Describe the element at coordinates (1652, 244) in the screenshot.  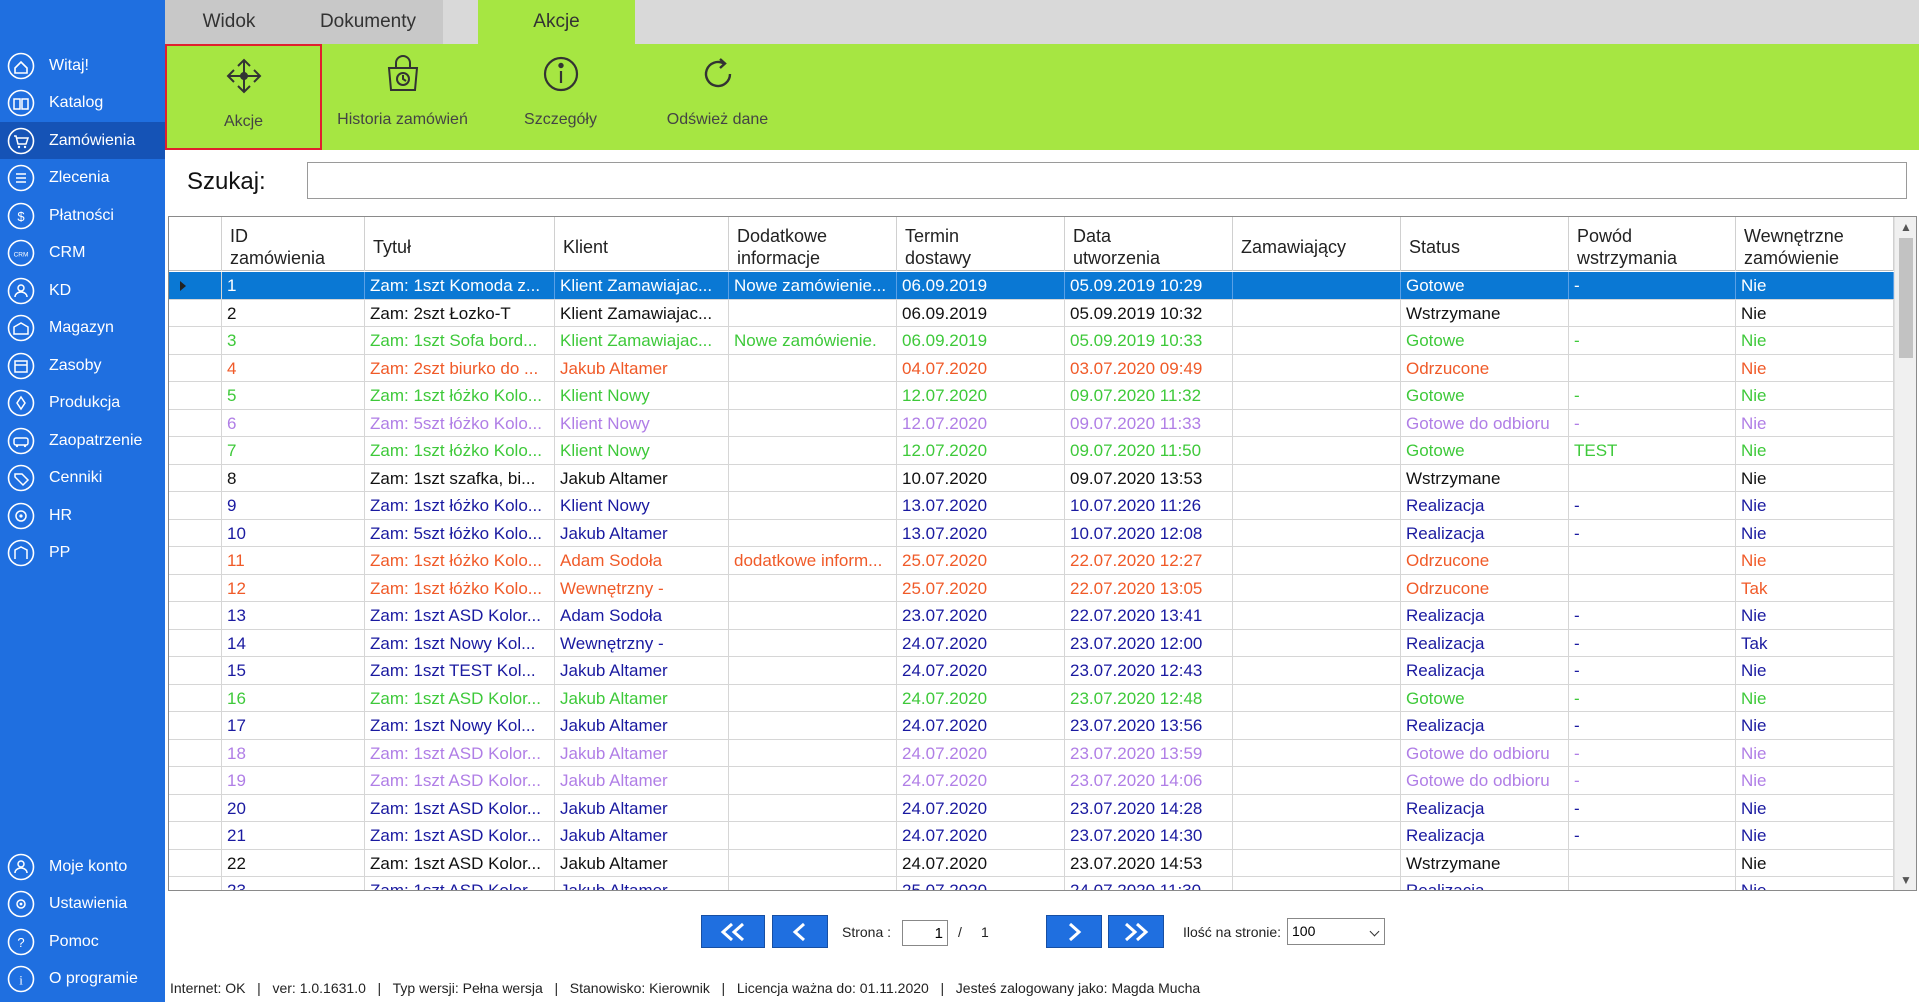
I see `column-header-reason: Powód wstrzymania` at that location.